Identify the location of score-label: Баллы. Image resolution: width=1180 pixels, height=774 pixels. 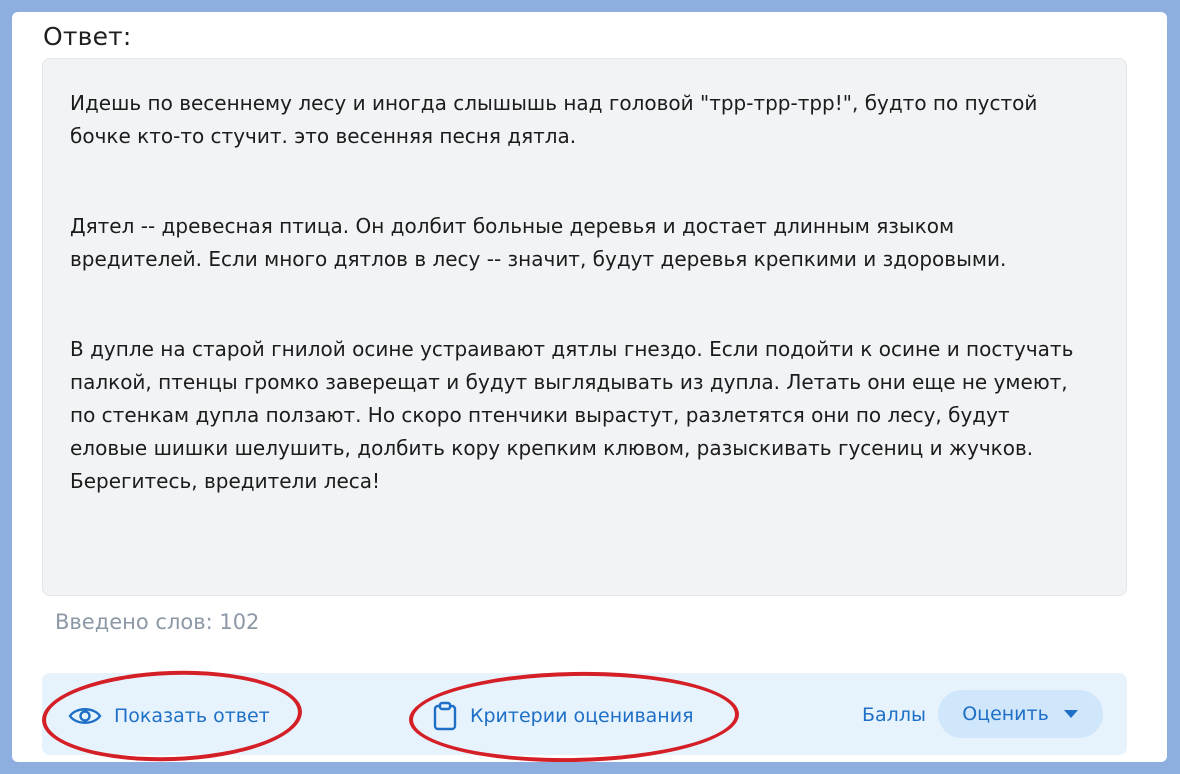
(894, 715).